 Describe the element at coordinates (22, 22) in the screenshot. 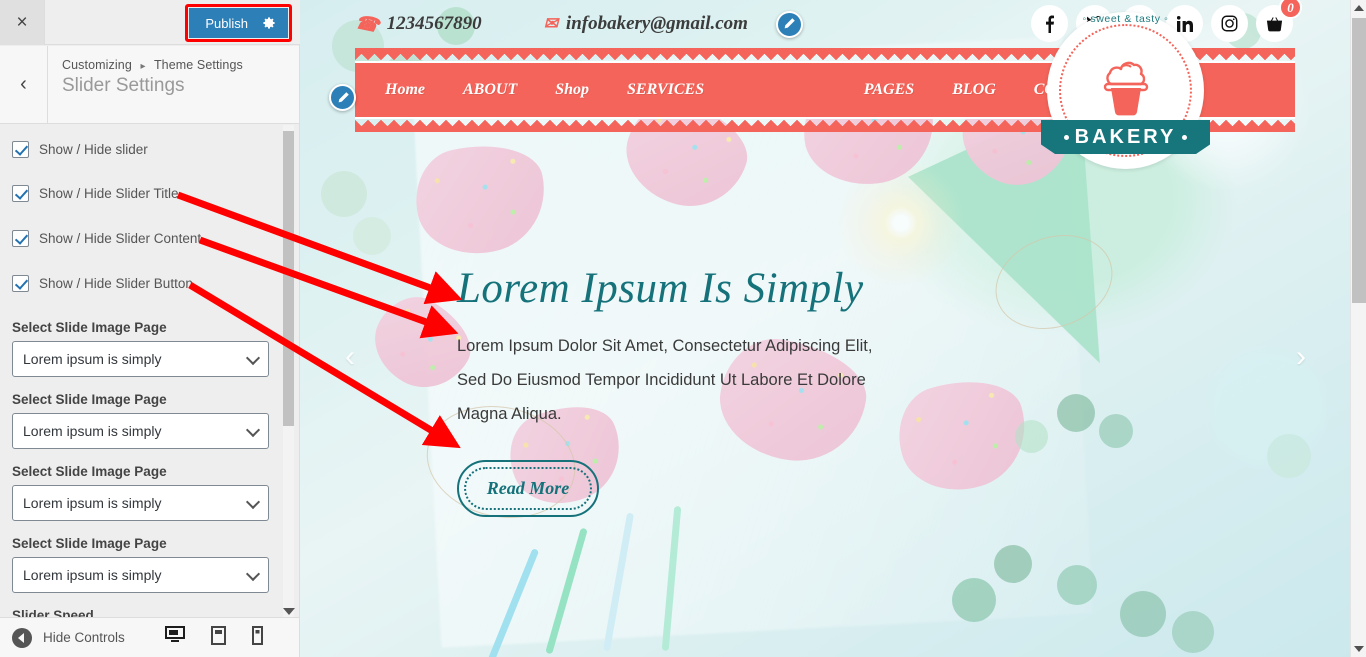

I see `close-customizer-button: ×` at that location.